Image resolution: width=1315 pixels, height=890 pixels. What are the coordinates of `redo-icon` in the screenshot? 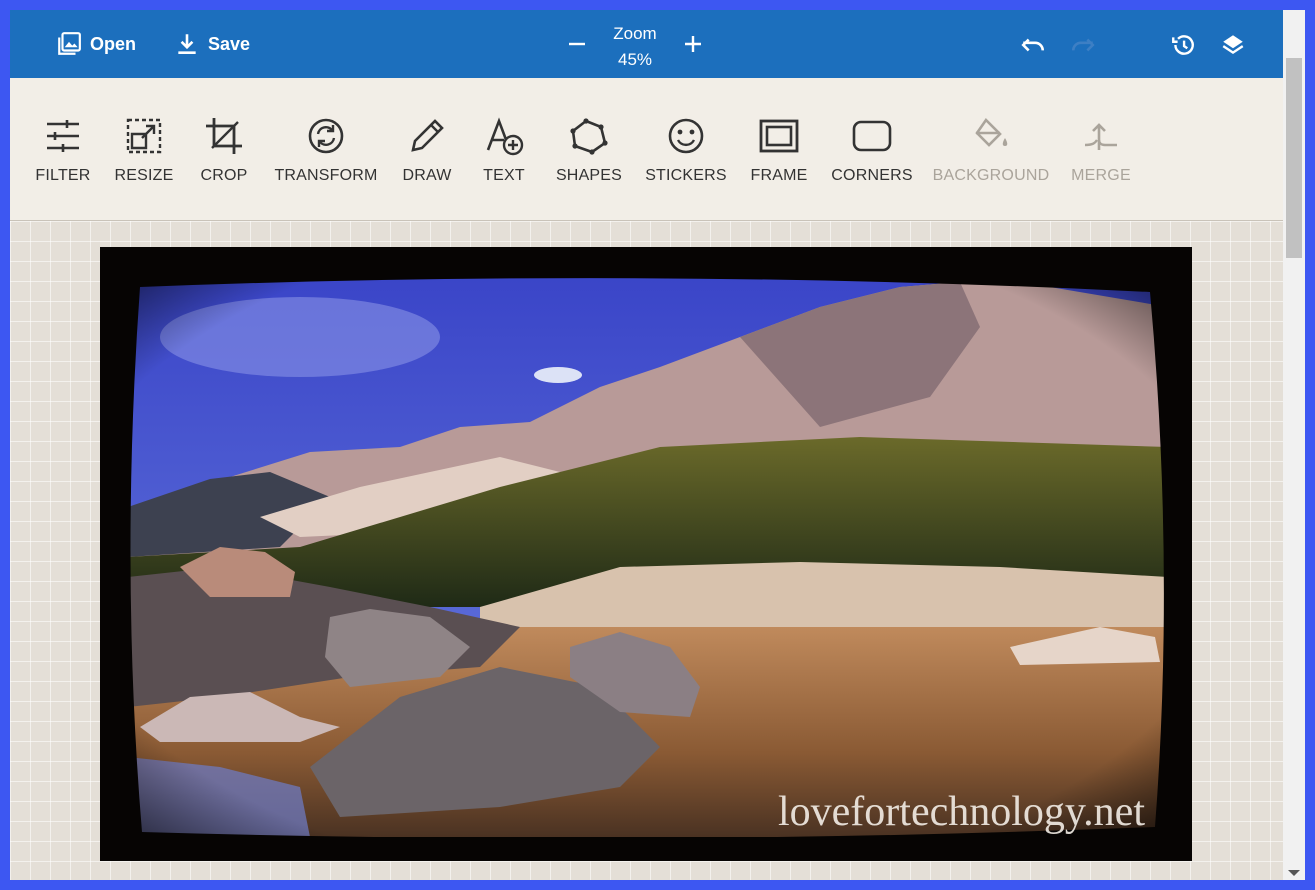 It's located at (1083, 45).